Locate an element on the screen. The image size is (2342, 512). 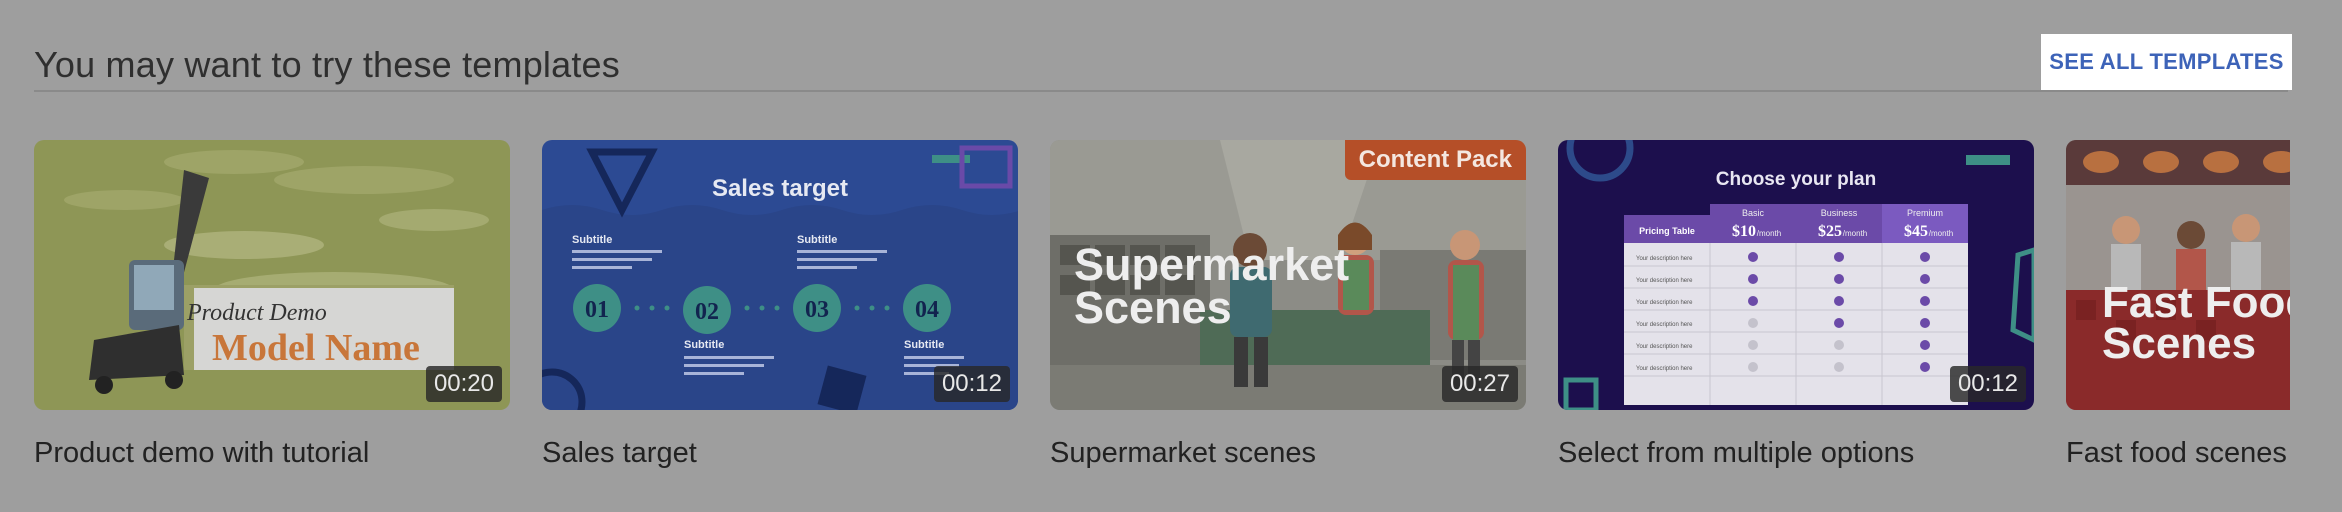
template-thumbnail: Fast Food Scenes is located at coordinates (2178, 275).